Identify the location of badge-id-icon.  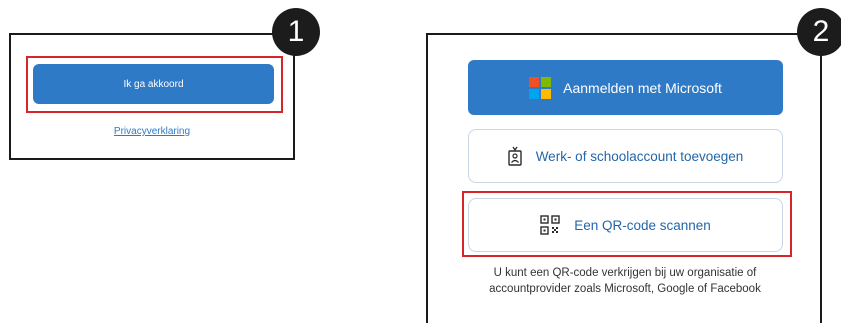
(514, 156).